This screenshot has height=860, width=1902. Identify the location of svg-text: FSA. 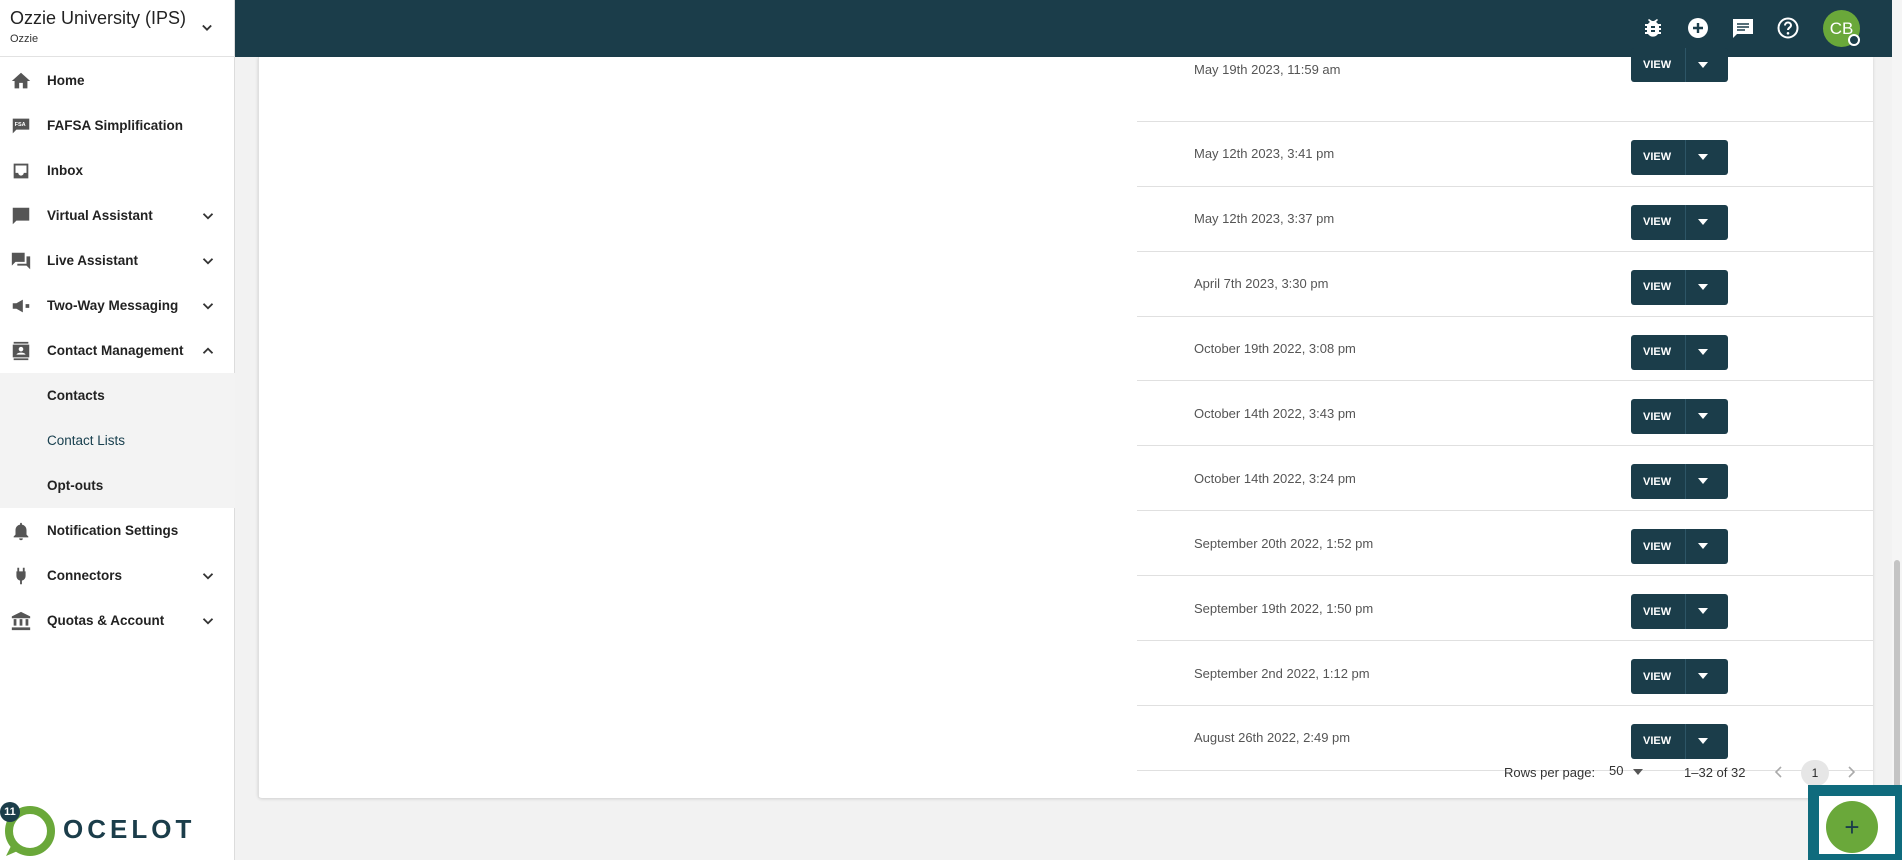
(20, 125).